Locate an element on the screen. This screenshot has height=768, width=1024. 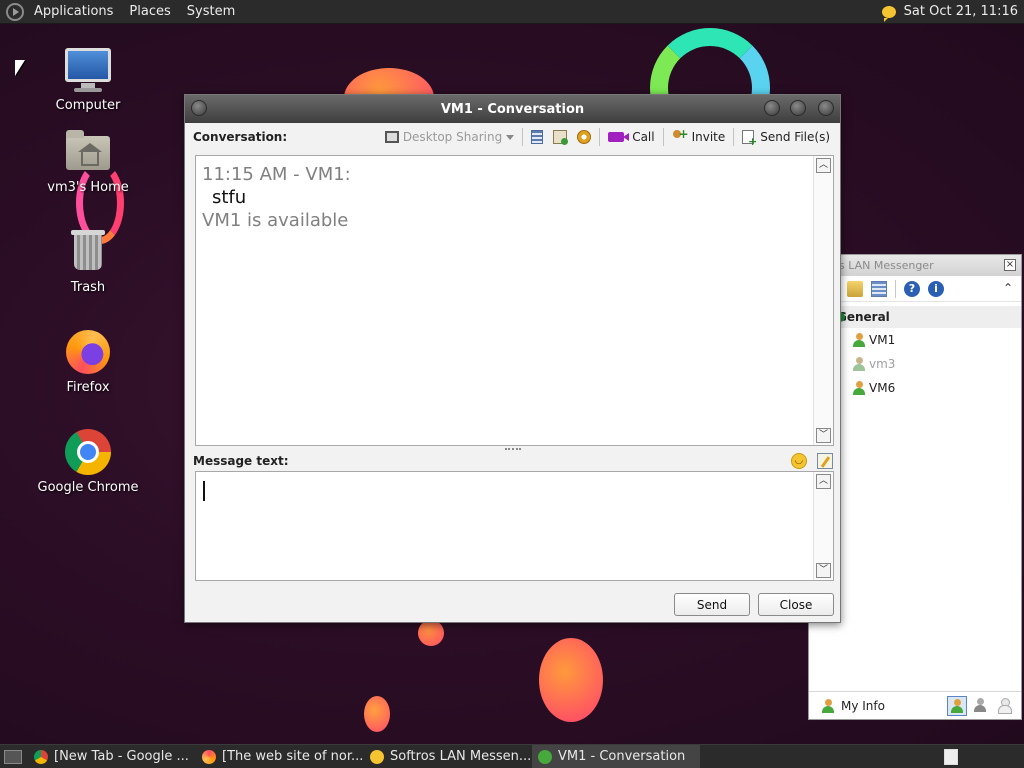
transfers-button is located at coordinates (560, 137).